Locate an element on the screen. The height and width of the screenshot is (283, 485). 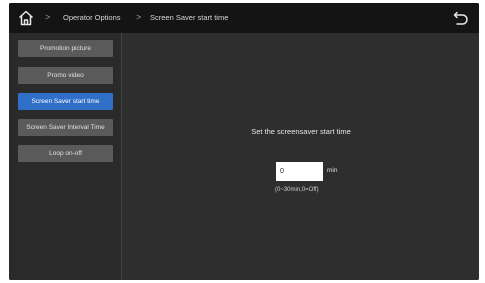
sidebar-item-promotion-picture: Promotion picture is located at coordinates (65, 48).